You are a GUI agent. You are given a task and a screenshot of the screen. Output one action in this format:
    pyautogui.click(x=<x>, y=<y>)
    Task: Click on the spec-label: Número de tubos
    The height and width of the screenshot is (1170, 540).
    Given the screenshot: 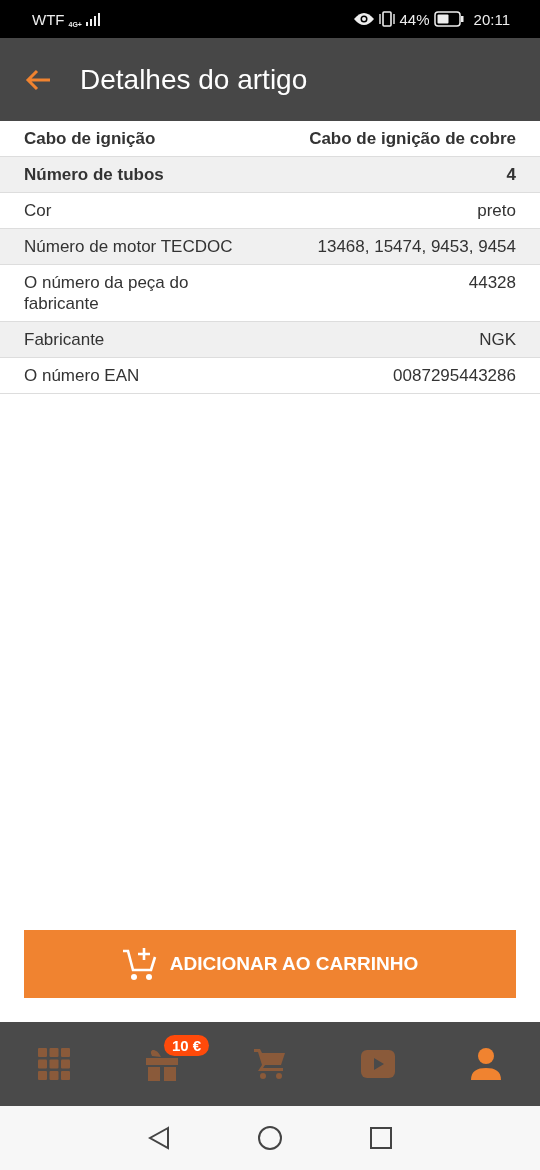 What is the action you would take?
    pyautogui.click(x=94, y=174)
    